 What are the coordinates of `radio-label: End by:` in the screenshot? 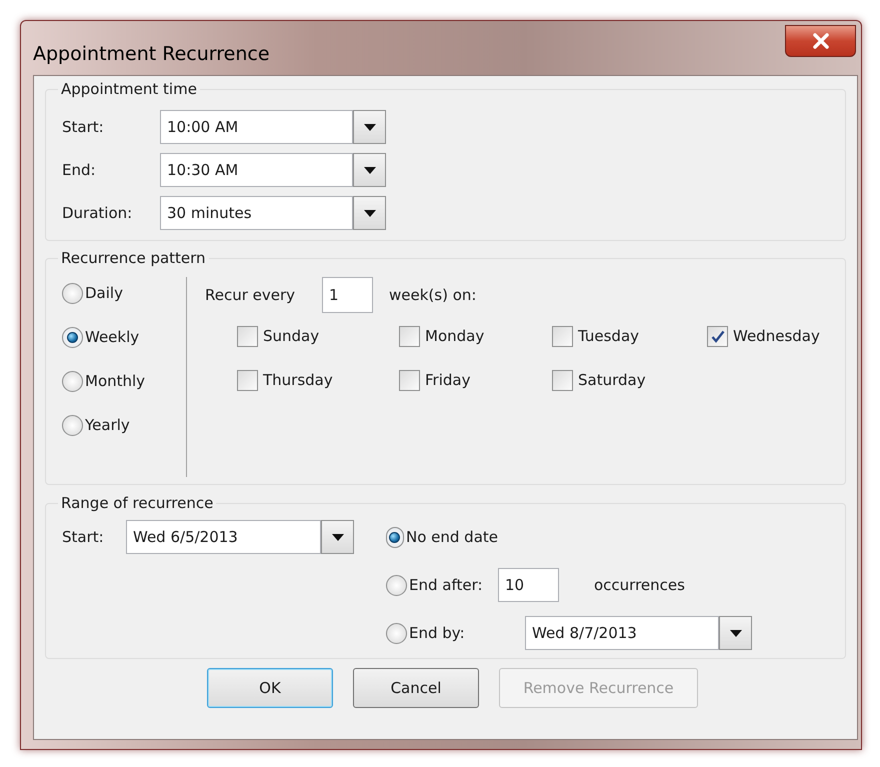 It's located at (437, 633).